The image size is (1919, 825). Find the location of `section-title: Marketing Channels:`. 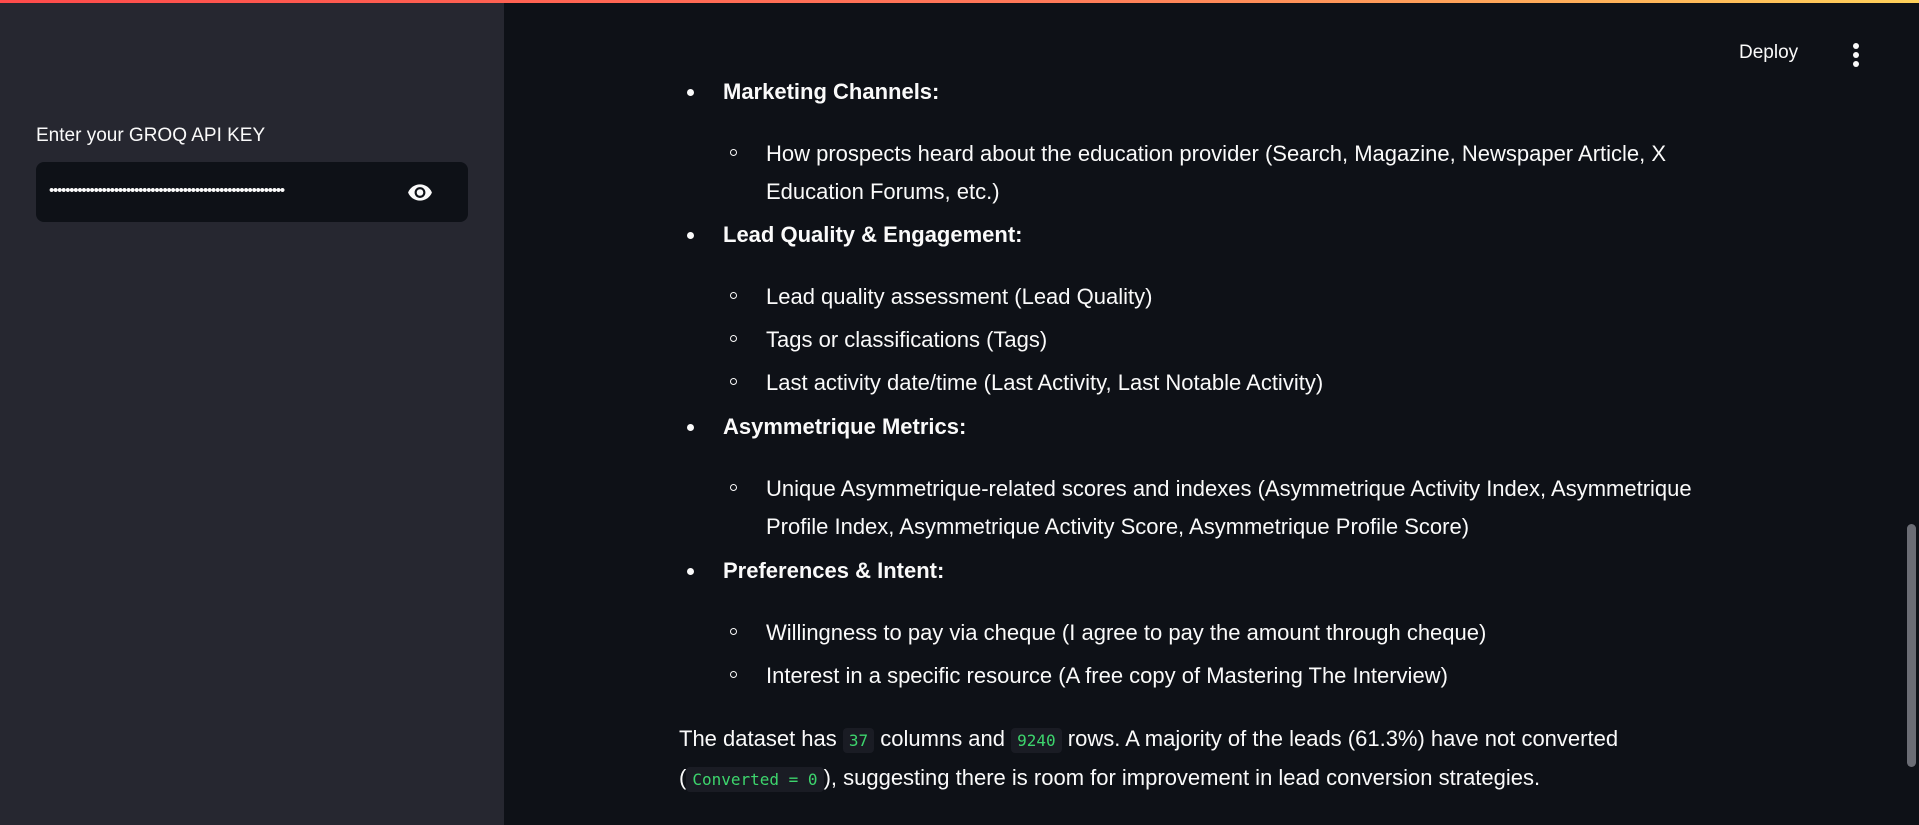

section-title: Marketing Channels: is located at coordinates (831, 91).